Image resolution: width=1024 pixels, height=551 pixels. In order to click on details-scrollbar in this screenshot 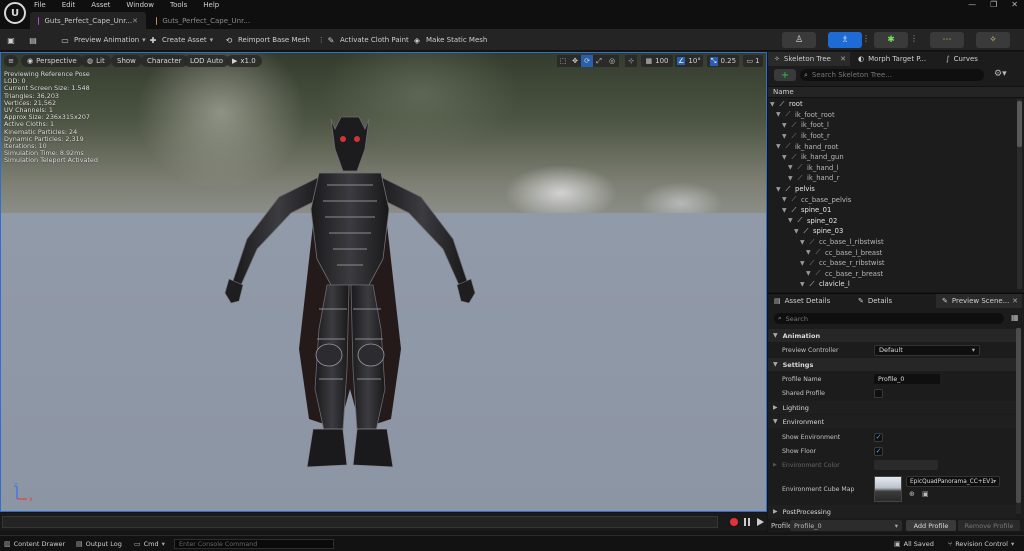, I will do `click(1018, 421)`.